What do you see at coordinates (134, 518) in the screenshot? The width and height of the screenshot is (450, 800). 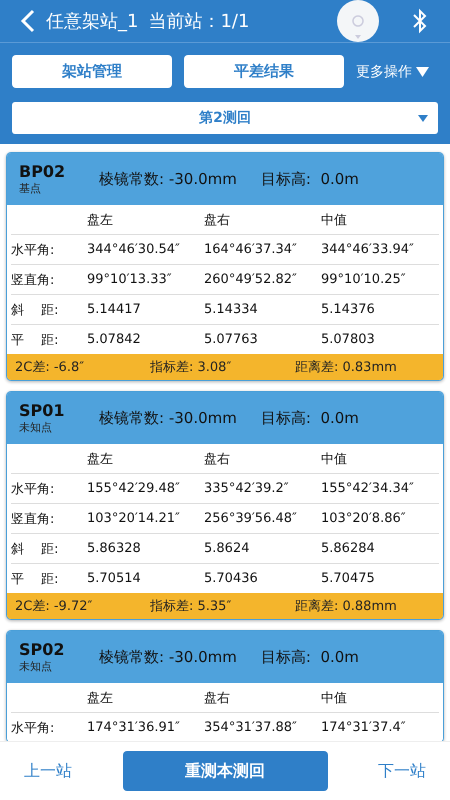 I see `table-cell-text: 103°20′14.21″` at bounding box center [134, 518].